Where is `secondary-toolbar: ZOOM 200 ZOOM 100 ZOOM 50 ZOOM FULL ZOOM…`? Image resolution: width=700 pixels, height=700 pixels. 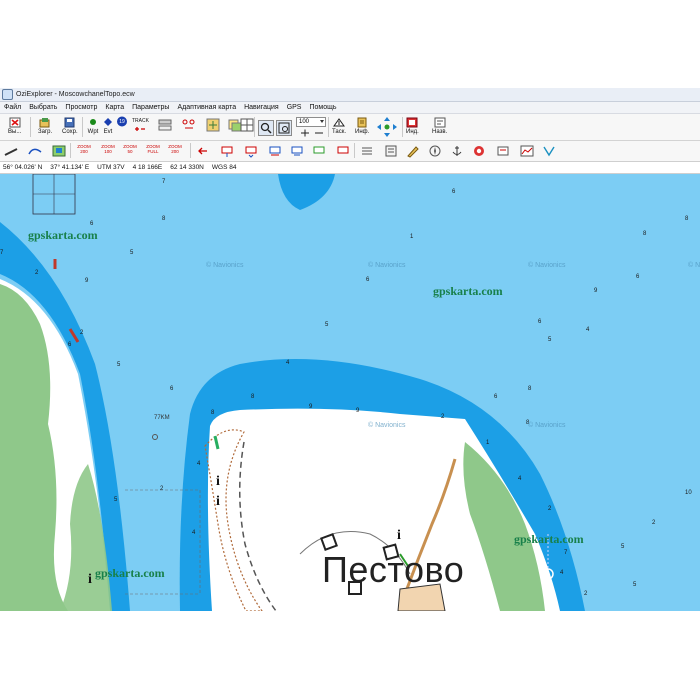 secondary-toolbar: ZOOM 200 ZOOM 100 ZOOM 50 ZOOM FULL ZOOM… is located at coordinates (350, 151).